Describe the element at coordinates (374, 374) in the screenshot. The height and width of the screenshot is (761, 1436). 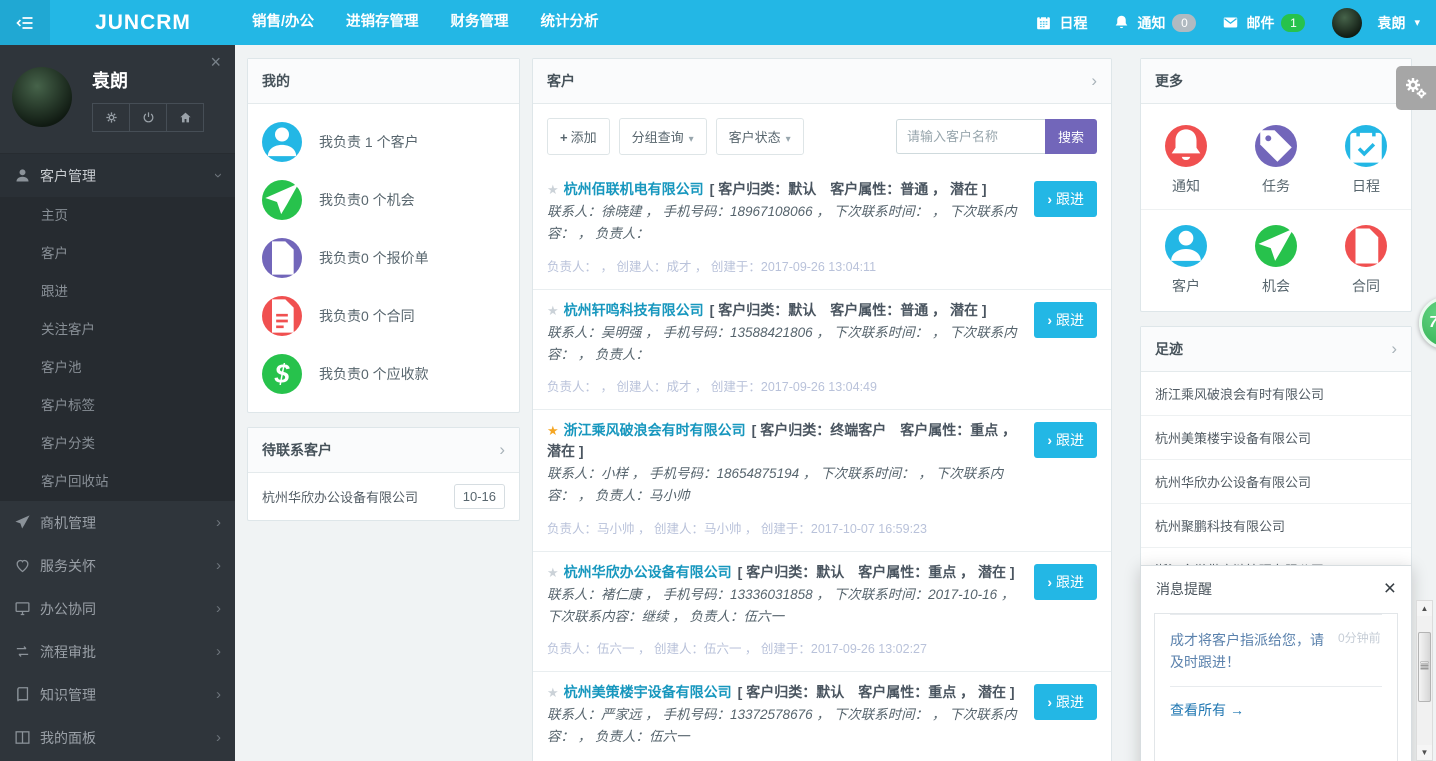
I see `stat-label: 我负责0 个应收款` at that location.